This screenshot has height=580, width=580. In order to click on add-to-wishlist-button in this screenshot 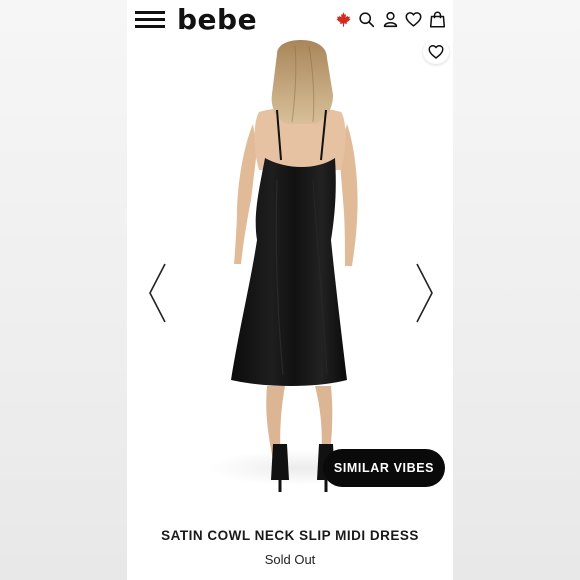, I will do `click(436, 52)`.